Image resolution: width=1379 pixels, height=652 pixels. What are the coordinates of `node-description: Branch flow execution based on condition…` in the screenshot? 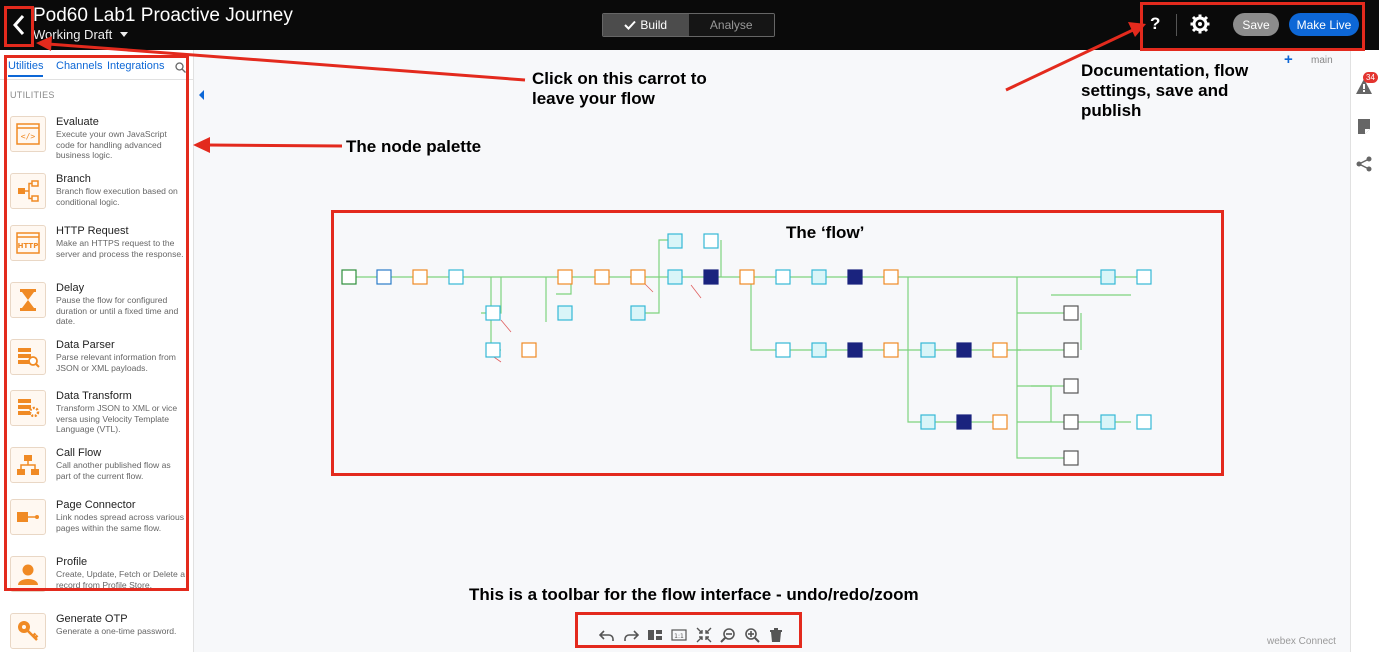 It's located at (117, 196).